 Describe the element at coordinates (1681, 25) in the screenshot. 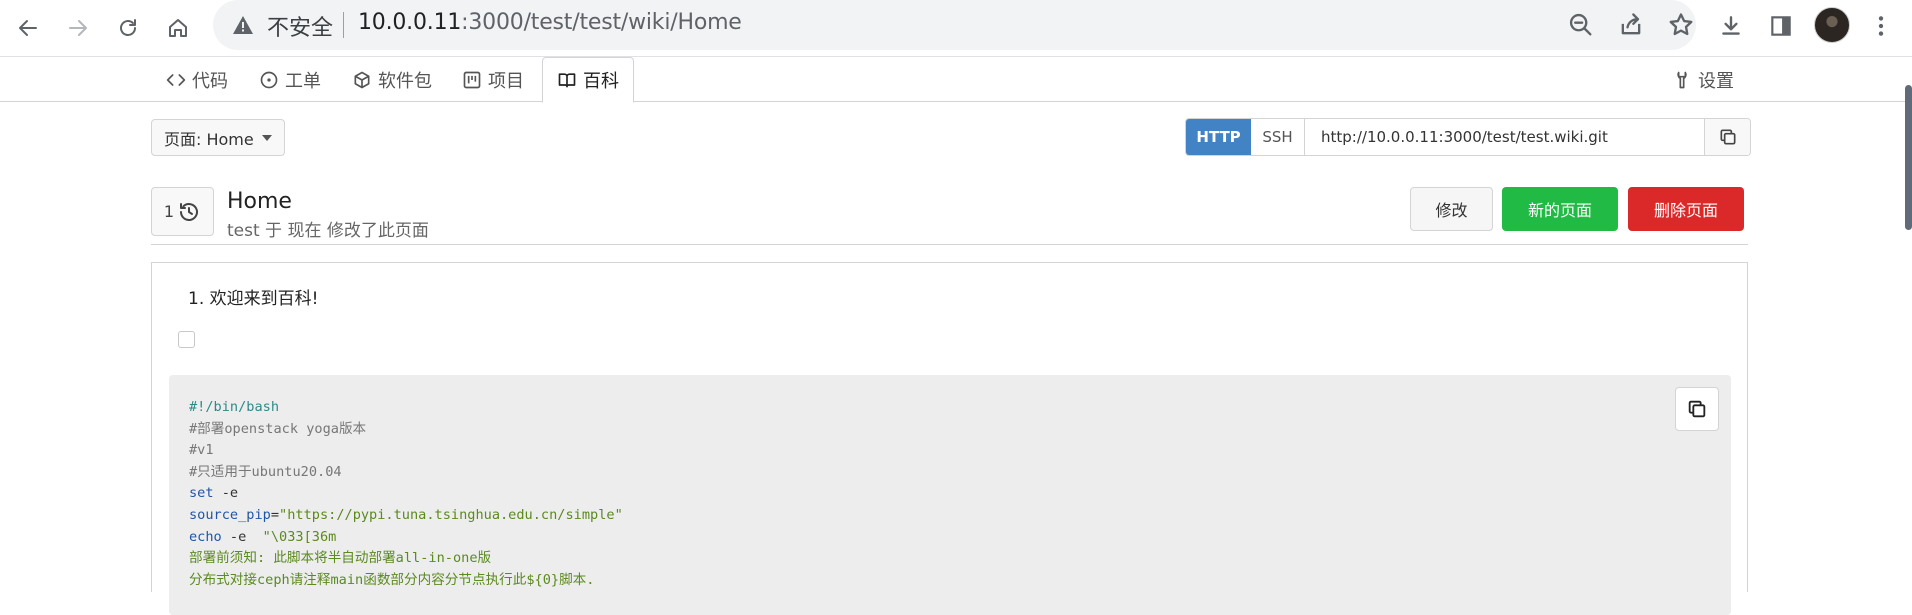

I see `star-icon` at that location.